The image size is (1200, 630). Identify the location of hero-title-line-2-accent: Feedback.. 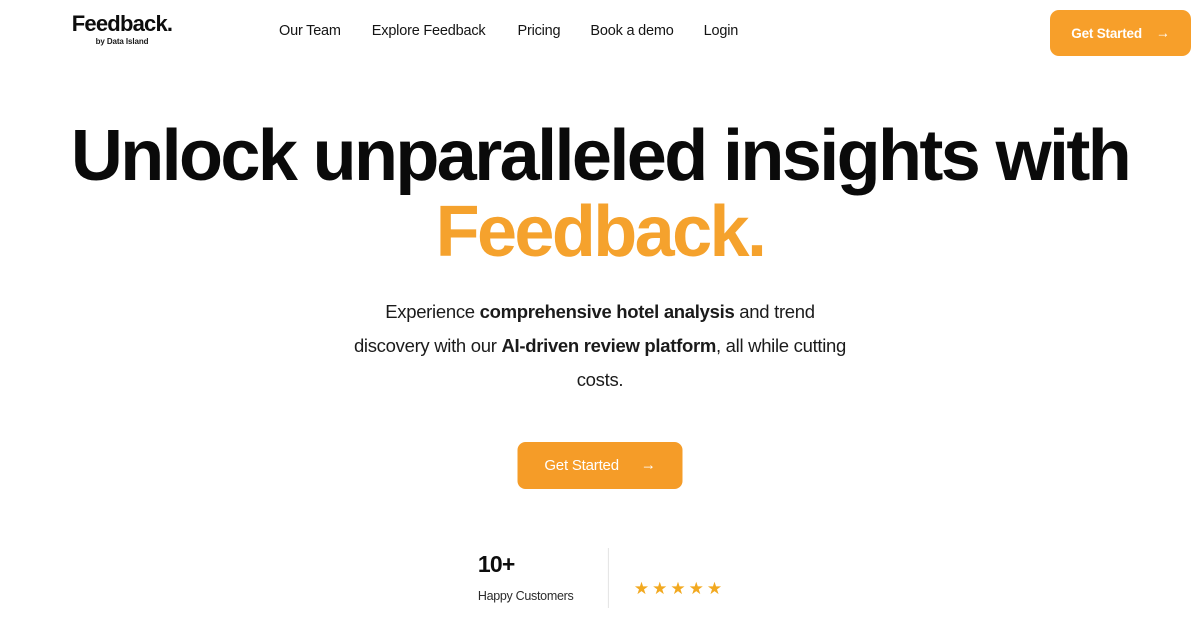
(601, 232).